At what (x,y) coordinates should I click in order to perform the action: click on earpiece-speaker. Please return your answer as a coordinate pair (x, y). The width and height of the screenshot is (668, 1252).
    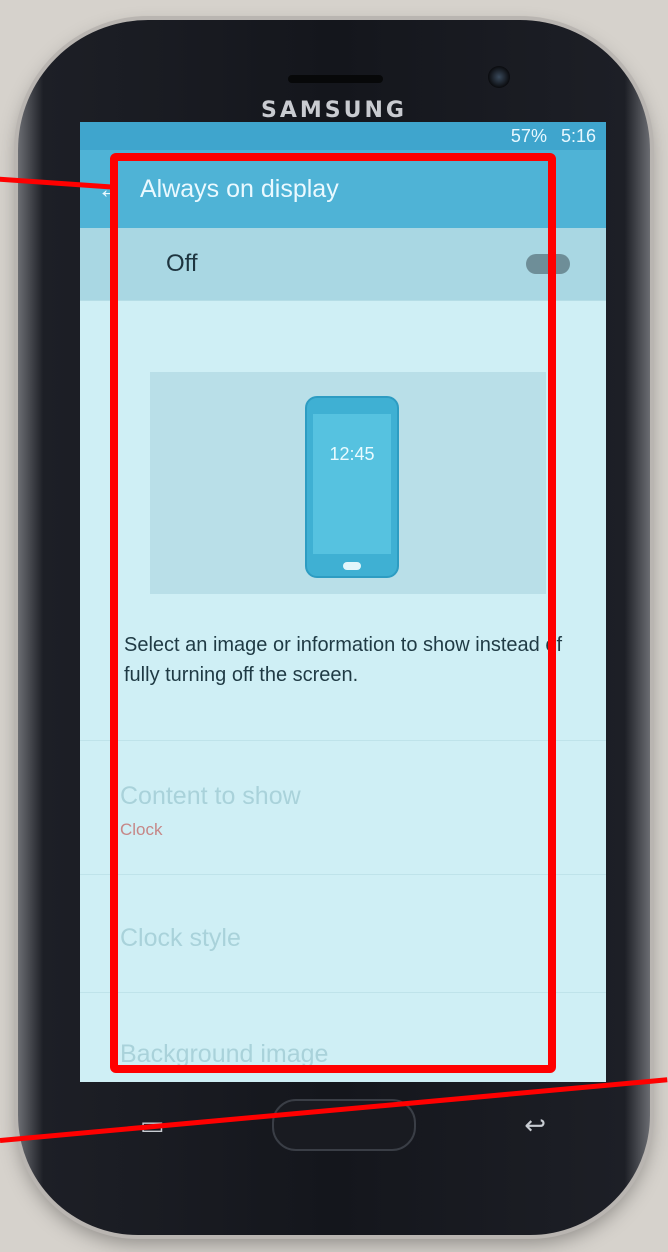
    Looking at the image, I should click on (335, 79).